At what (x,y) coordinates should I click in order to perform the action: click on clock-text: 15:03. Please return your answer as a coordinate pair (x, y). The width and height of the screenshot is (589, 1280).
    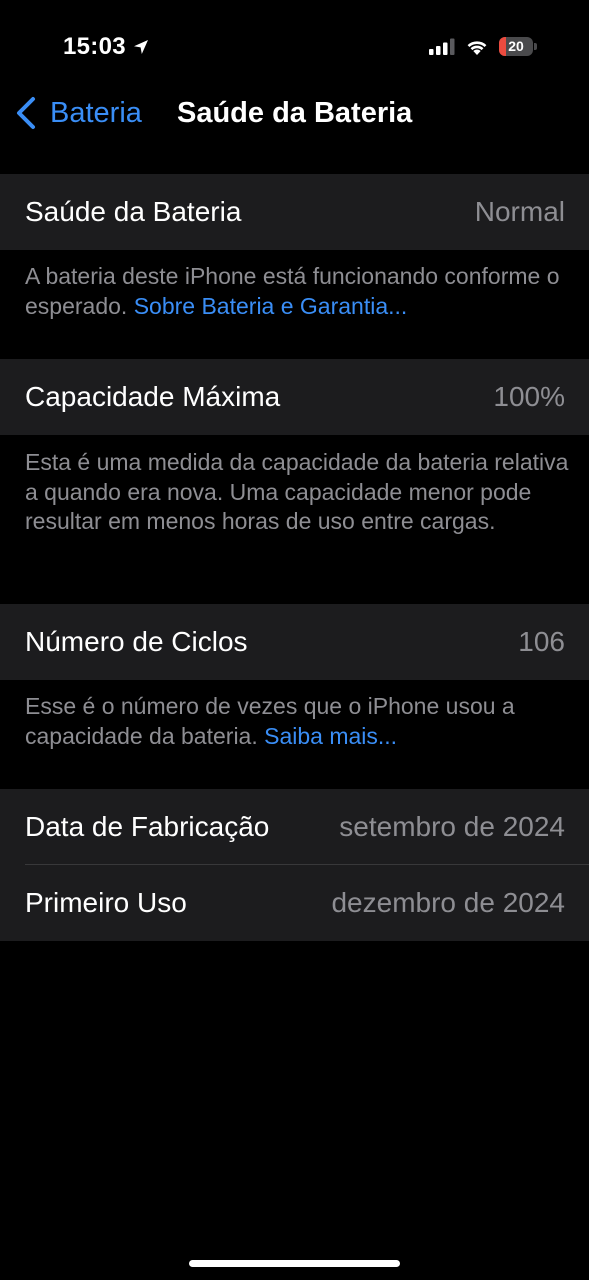
    Looking at the image, I should click on (94, 46).